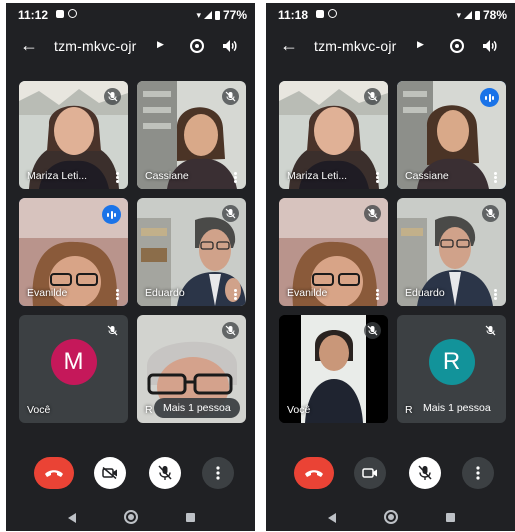  What do you see at coordinates (130, 14) in the screenshot?
I see `status-bar: 11:12 ▾ 77%` at bounding box center [130, 14].